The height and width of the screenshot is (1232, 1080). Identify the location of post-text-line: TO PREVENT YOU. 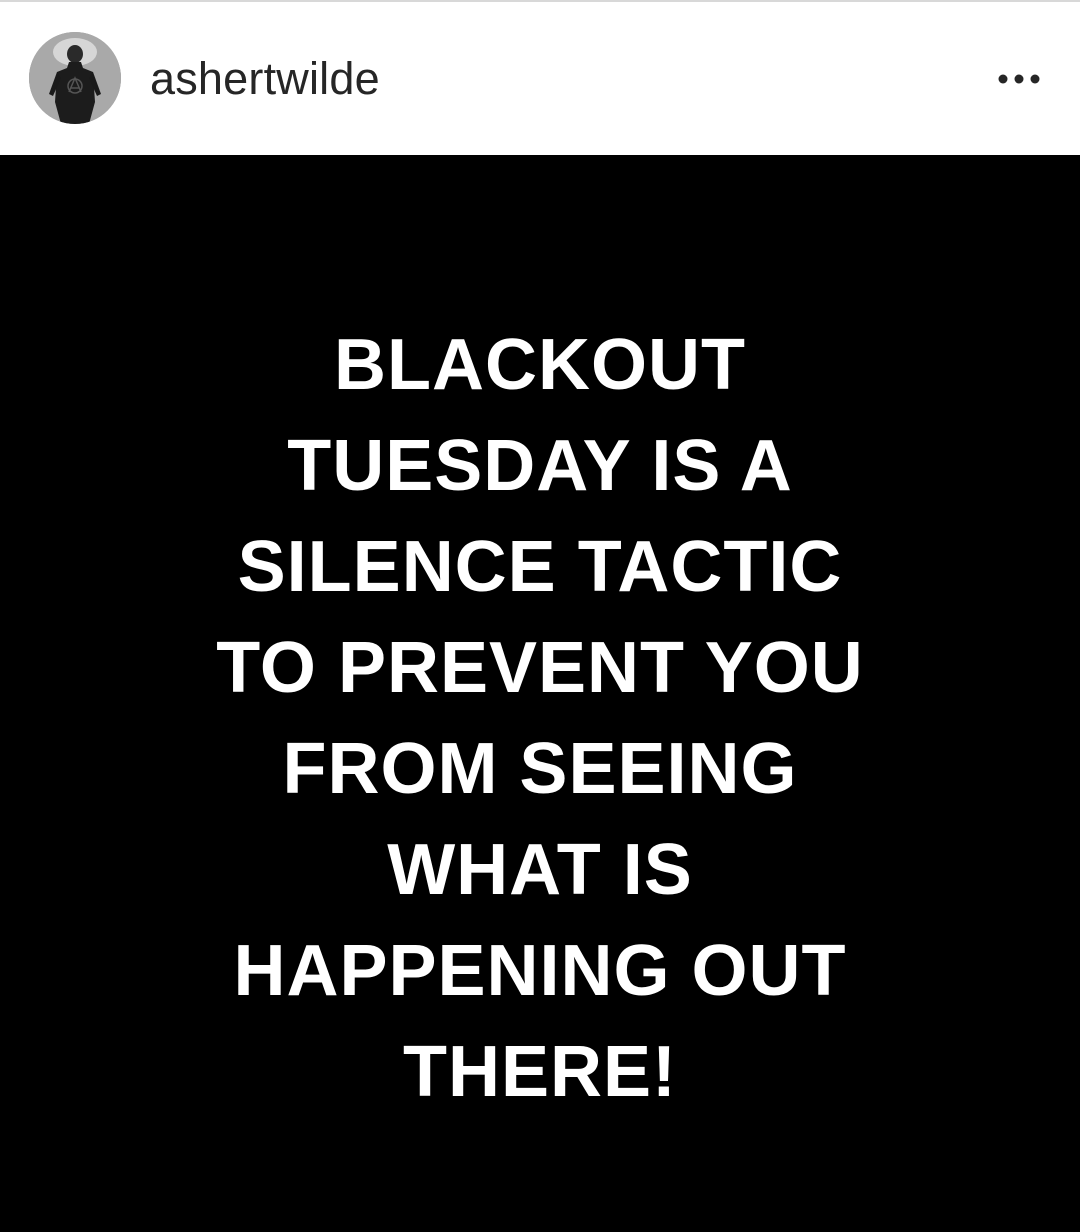
(540, 668).